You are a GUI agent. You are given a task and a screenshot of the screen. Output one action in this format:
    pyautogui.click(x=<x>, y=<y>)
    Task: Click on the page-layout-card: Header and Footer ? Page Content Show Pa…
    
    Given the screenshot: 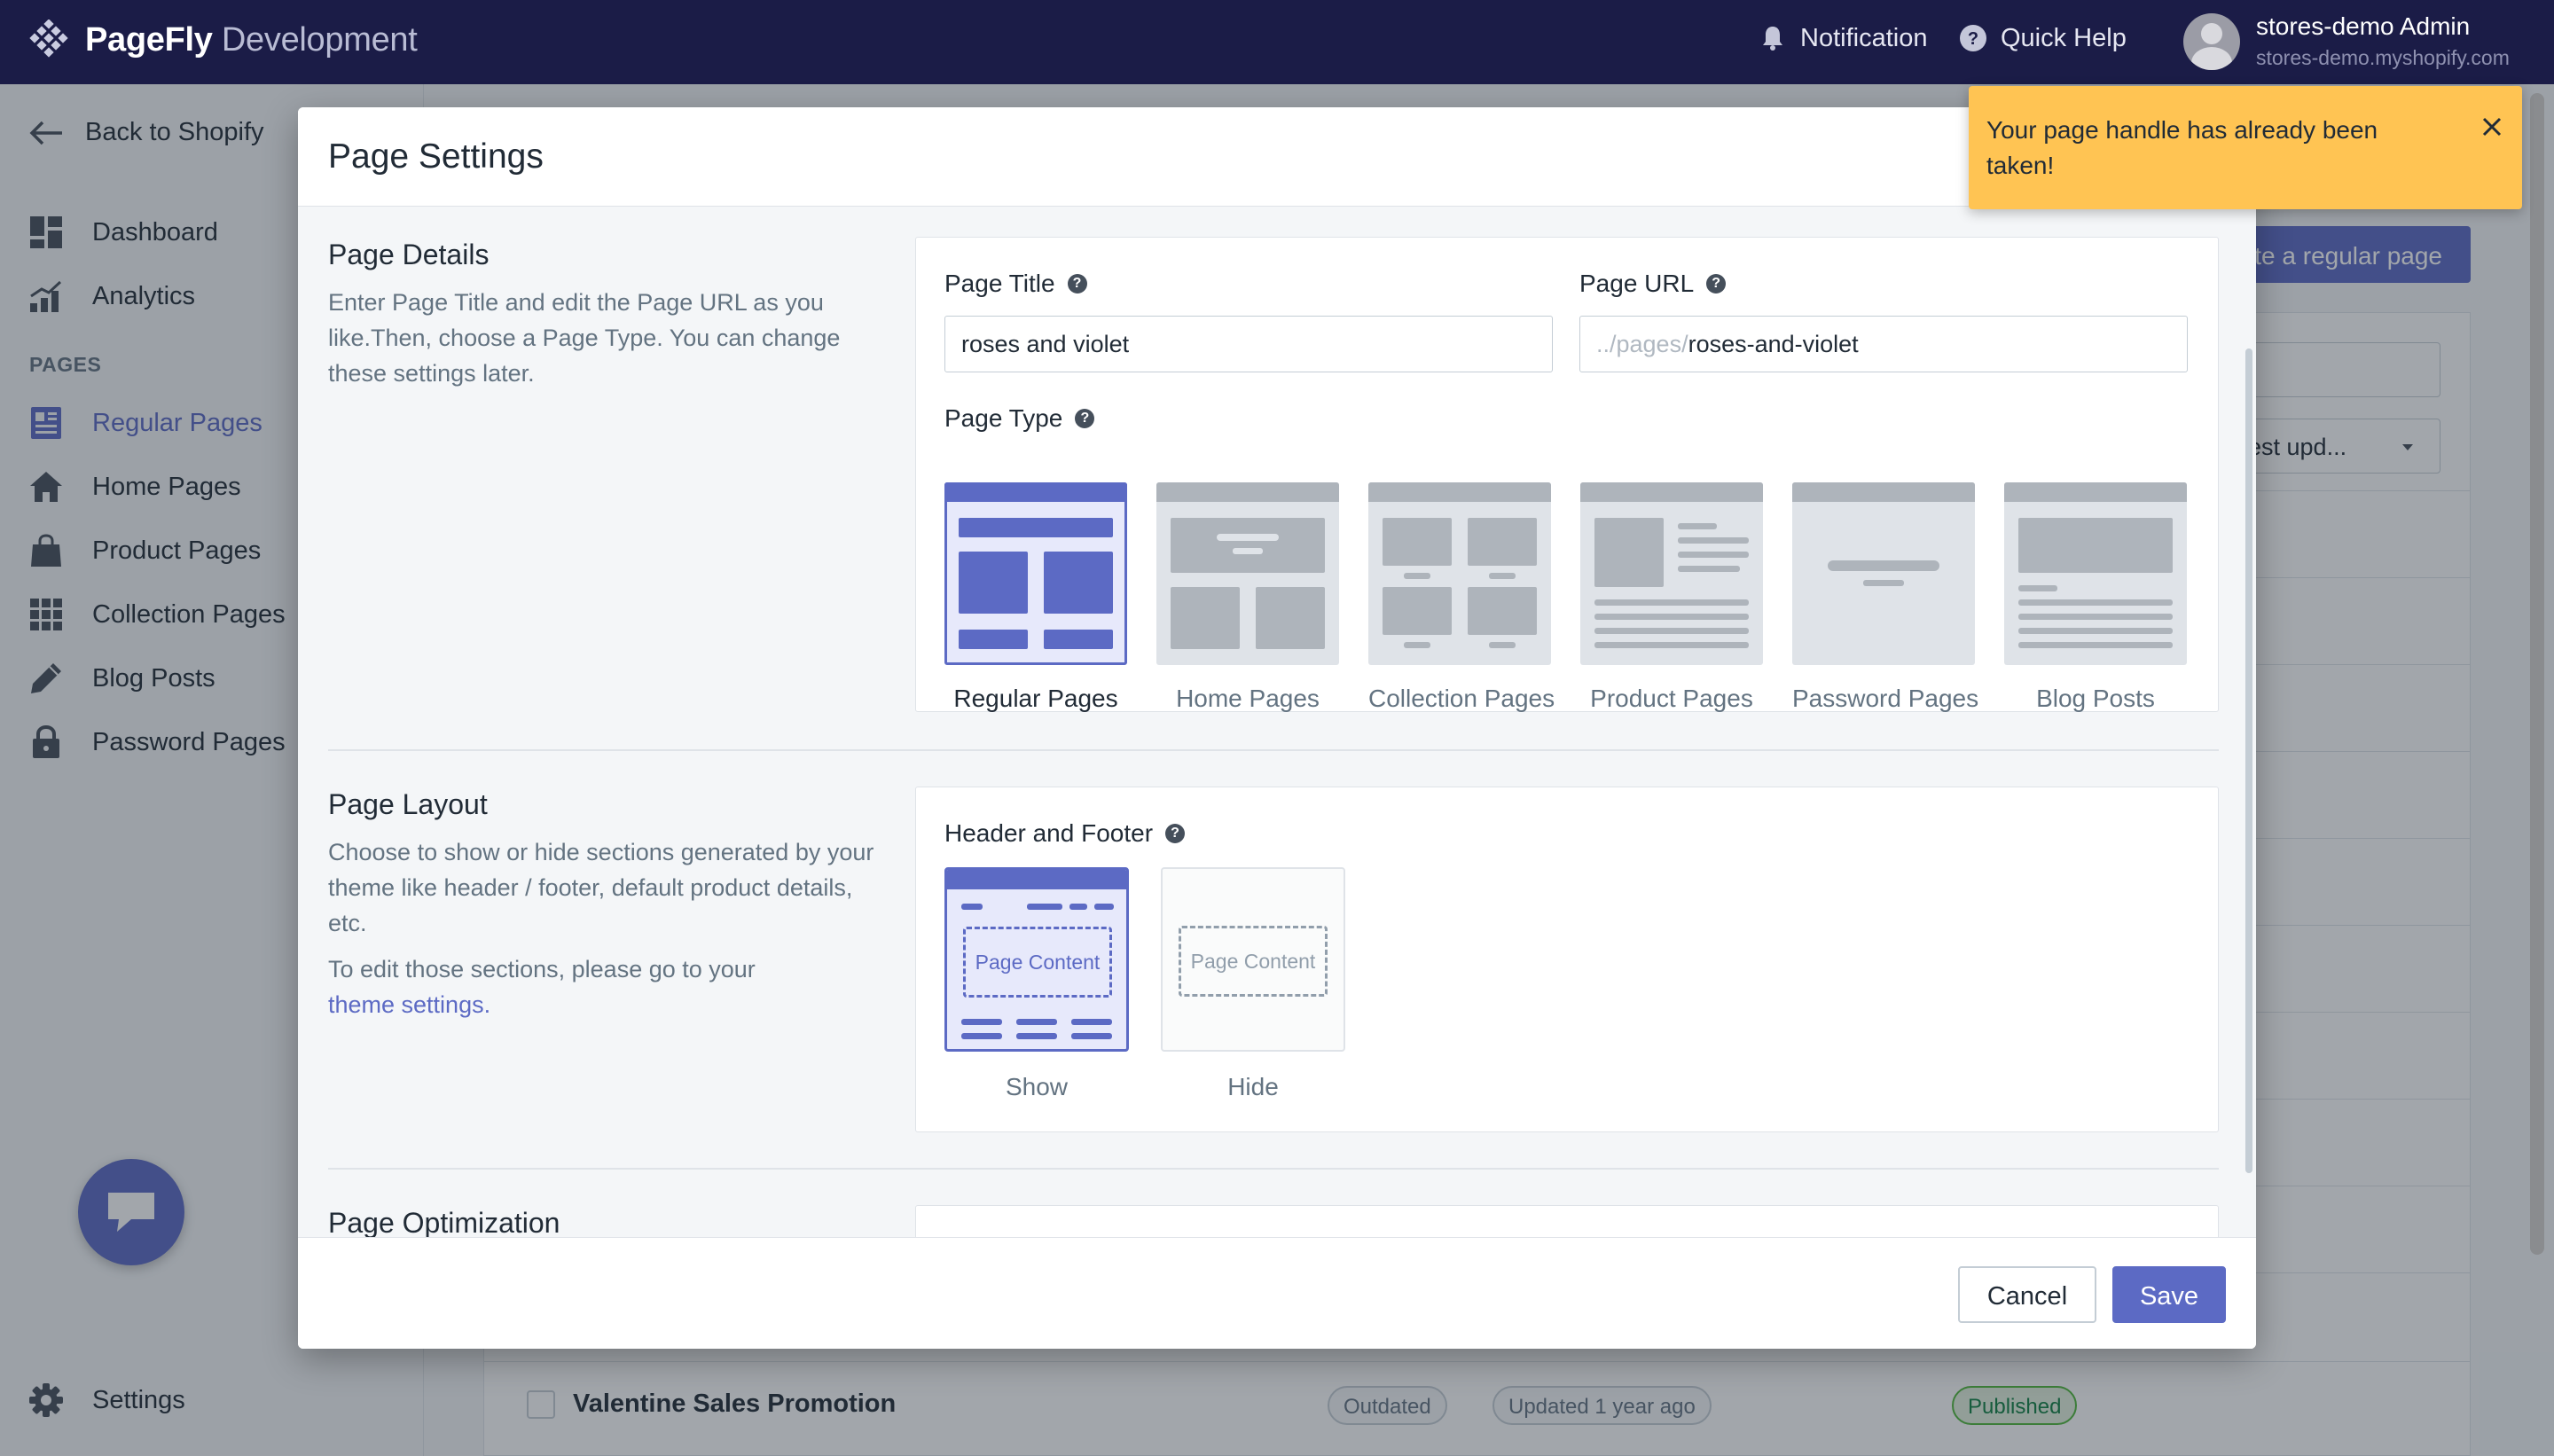 What is the action you would take?
    pyautogui.click(x=1567, y=959)
    